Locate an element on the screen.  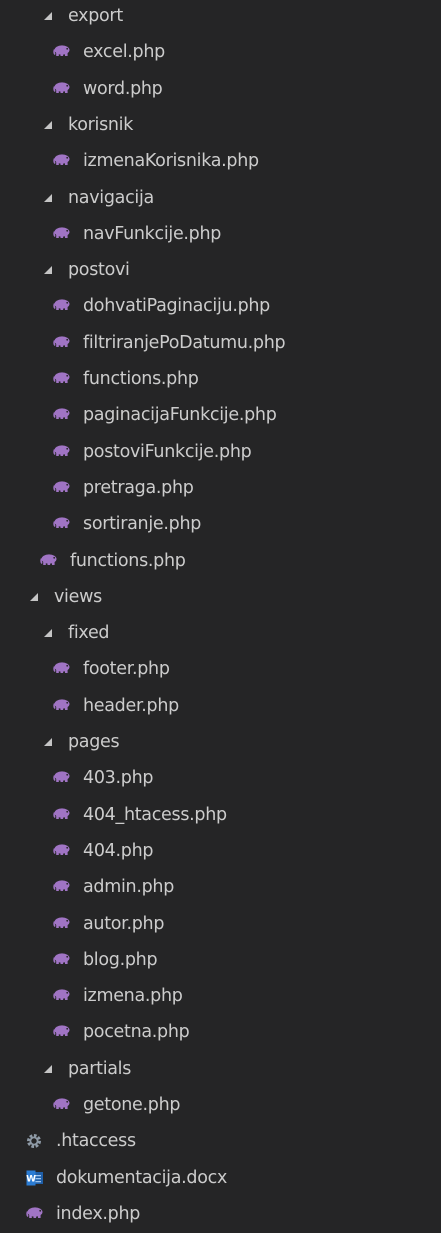
tree-item-label: filtriranjePoDatumu.php is located at coordinates (184, 342).